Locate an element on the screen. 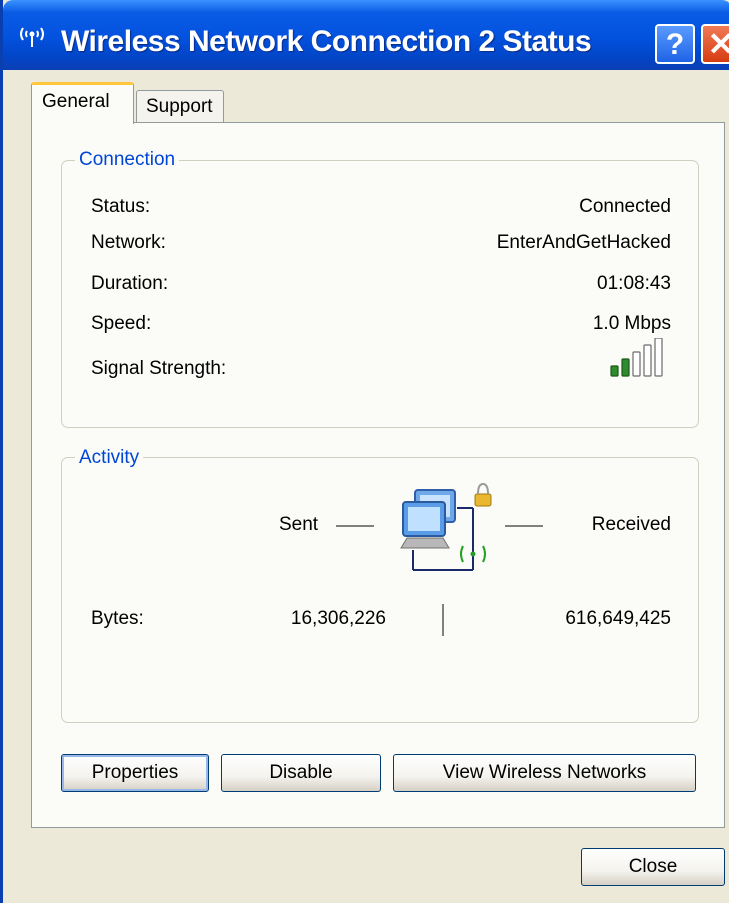 This screenshot has width=729, height=903. connection-legend: Connection is located at coordinates (127, 160).